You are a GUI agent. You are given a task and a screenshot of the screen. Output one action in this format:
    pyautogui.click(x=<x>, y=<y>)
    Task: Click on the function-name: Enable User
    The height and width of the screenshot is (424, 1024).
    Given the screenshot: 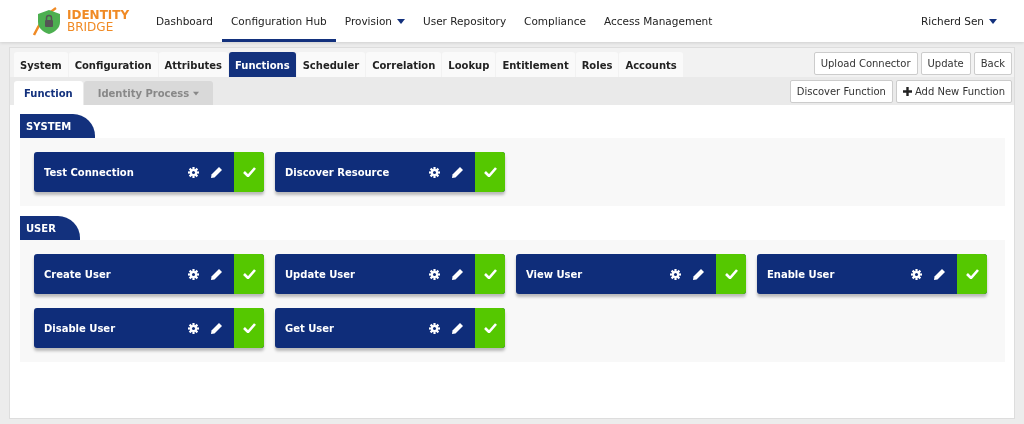 What is the action you would take?
    pyautogui.click(x=801, y=274)
    